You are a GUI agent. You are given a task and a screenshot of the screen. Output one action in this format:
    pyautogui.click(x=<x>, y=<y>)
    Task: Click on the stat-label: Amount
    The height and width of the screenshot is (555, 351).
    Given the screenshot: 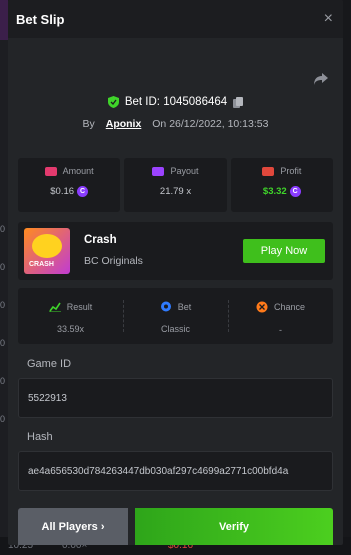 What is the action you would take?
    pyautogui.click(x=78, y=171)
    